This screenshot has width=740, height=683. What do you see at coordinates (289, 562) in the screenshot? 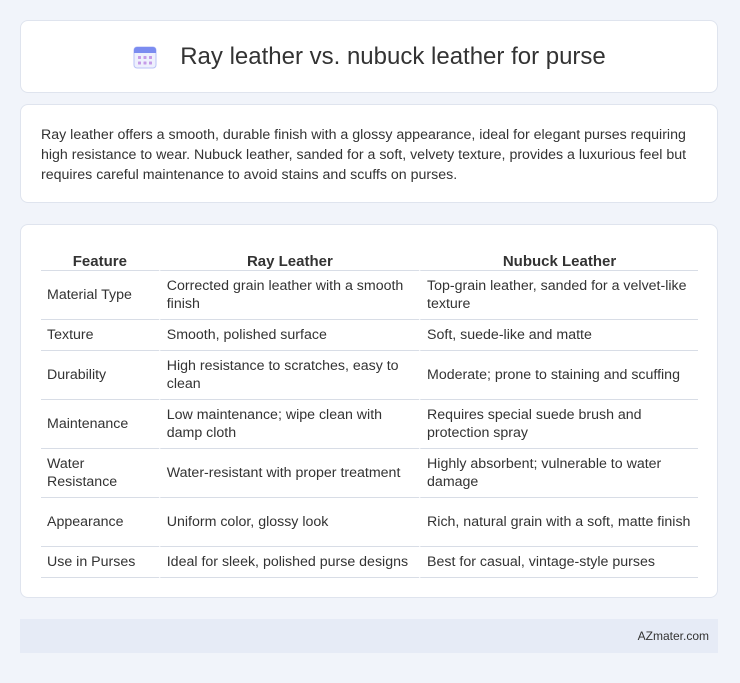
I see `ray-cell: Ideal for sleek, polished purse designs` at bounding box center [289, 562].